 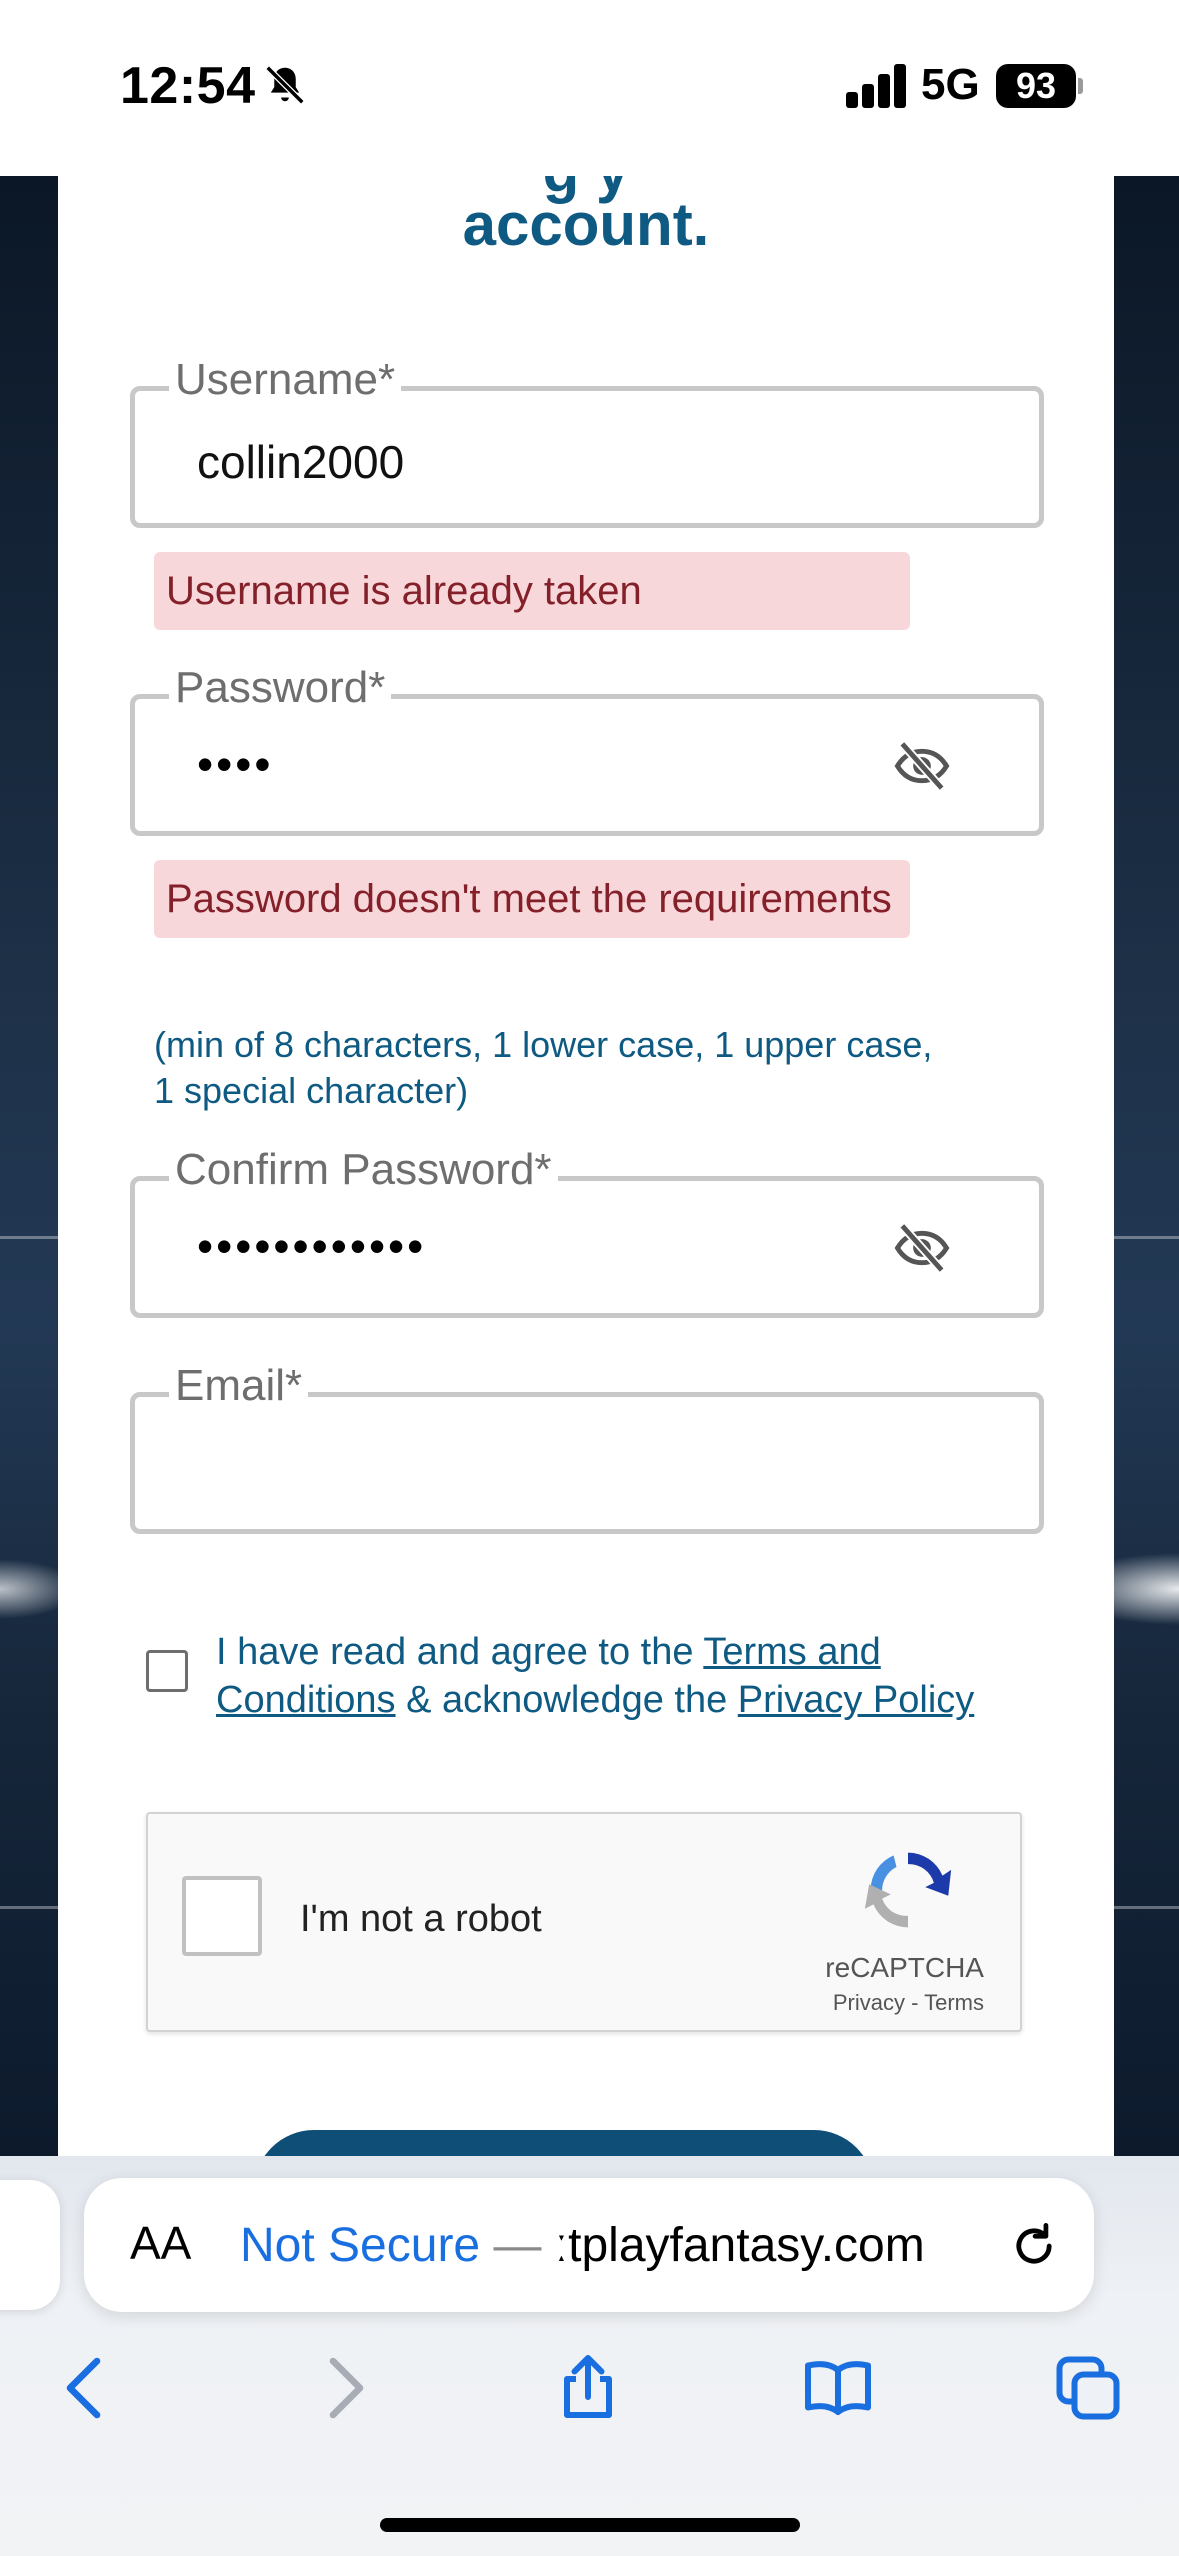 I want to click on url-text: Not Secure — ːtplayfantasy.com, so click(x=582, y=2245).